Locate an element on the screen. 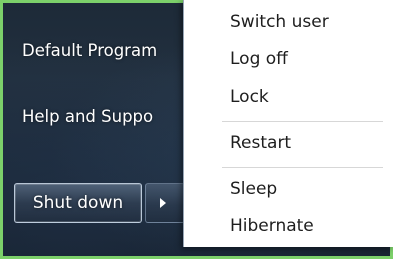 This screenshot has width=393, height=259. arrow-right-icon is located at coordinates (163, 203).